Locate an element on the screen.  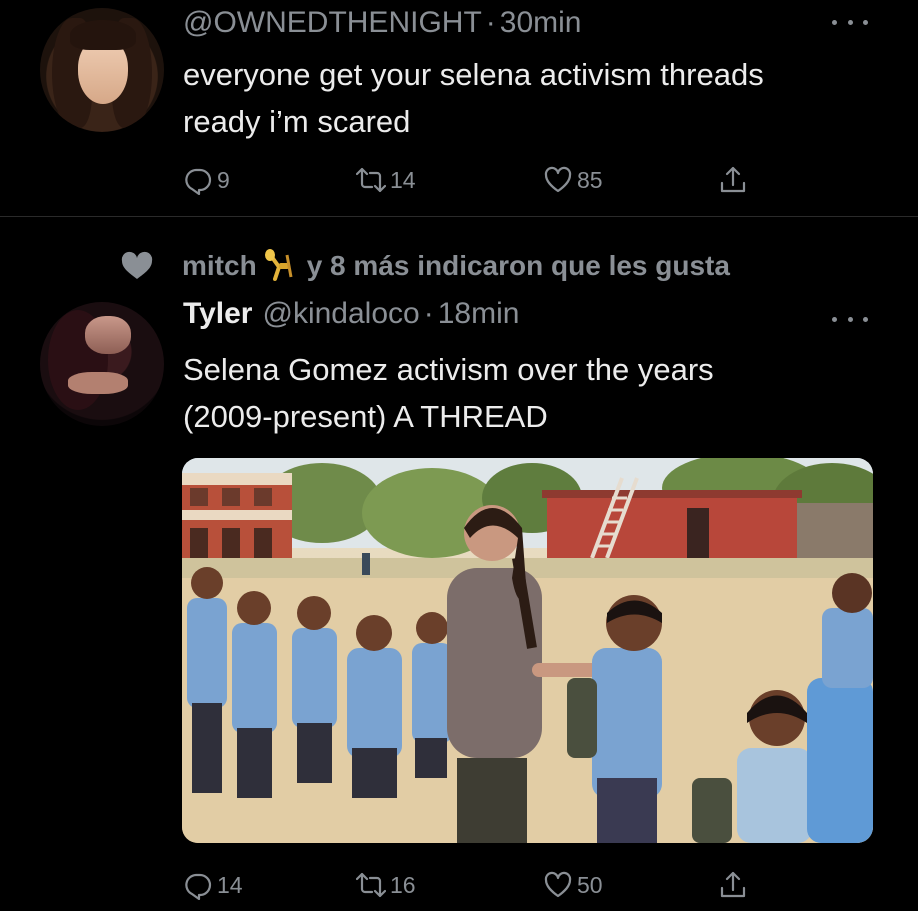
reply-count: 9 is located at coordinates (223, 179).